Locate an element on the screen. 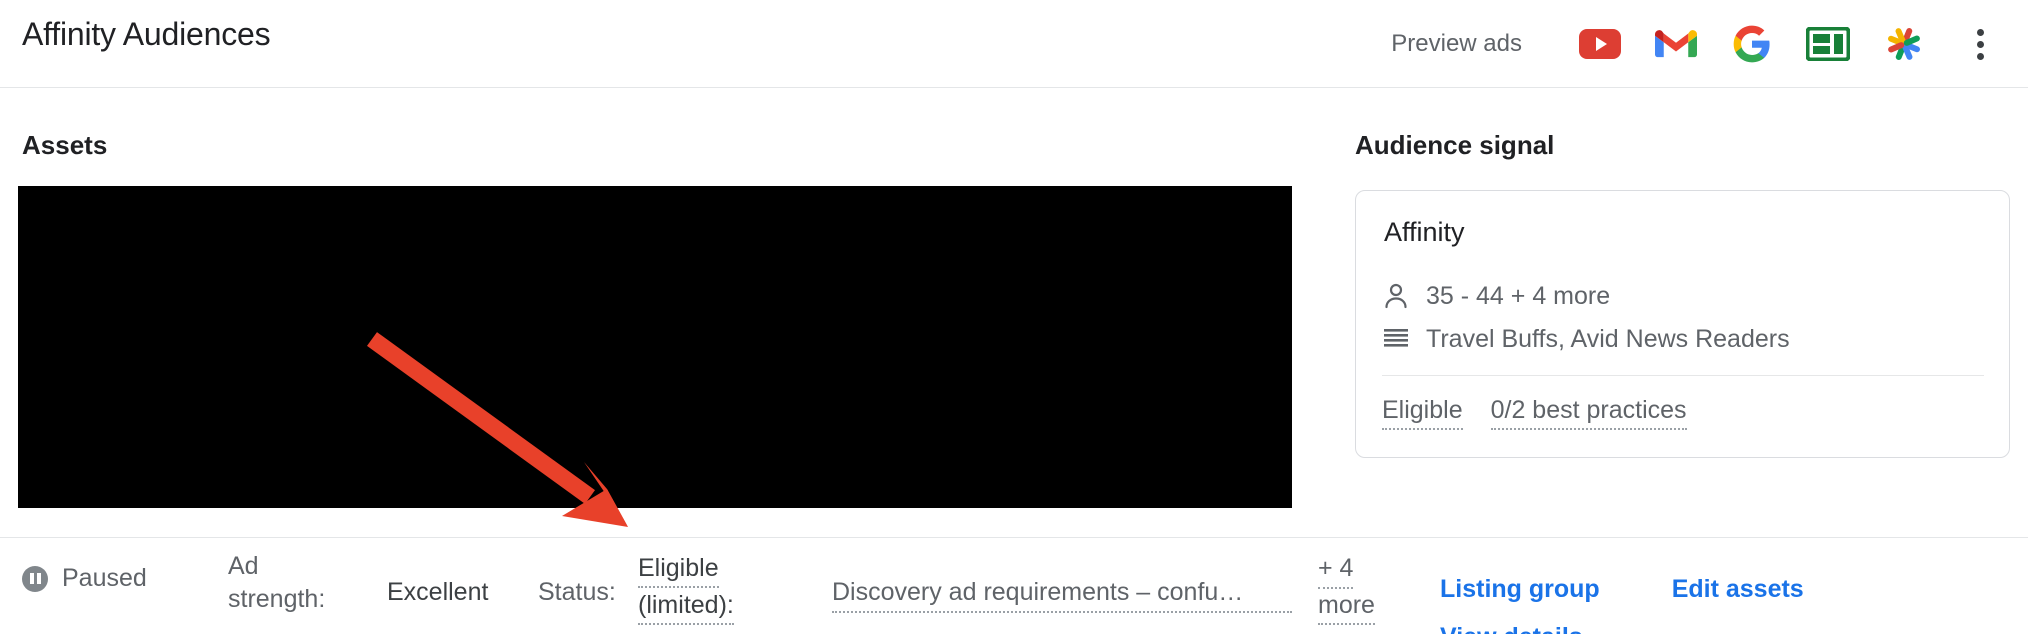  more-reasons-word: more is located at coordinates (1346, 607).